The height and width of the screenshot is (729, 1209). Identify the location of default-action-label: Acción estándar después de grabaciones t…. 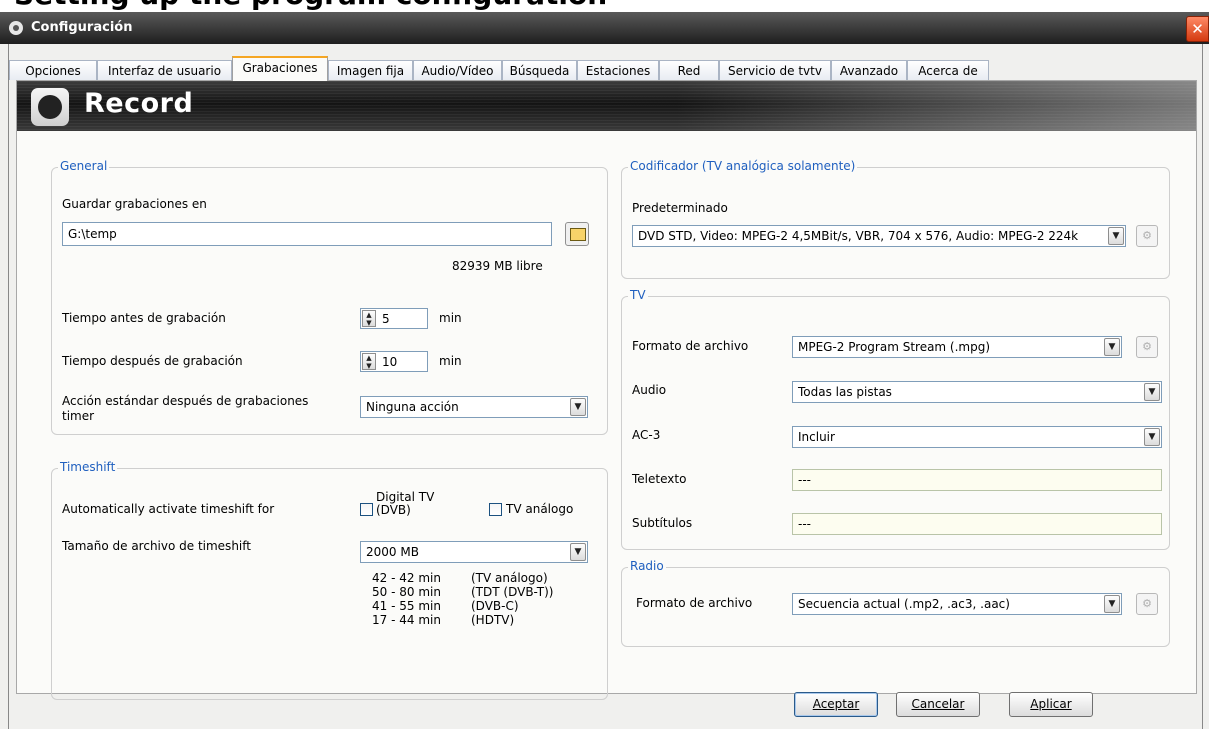
(185, 408).